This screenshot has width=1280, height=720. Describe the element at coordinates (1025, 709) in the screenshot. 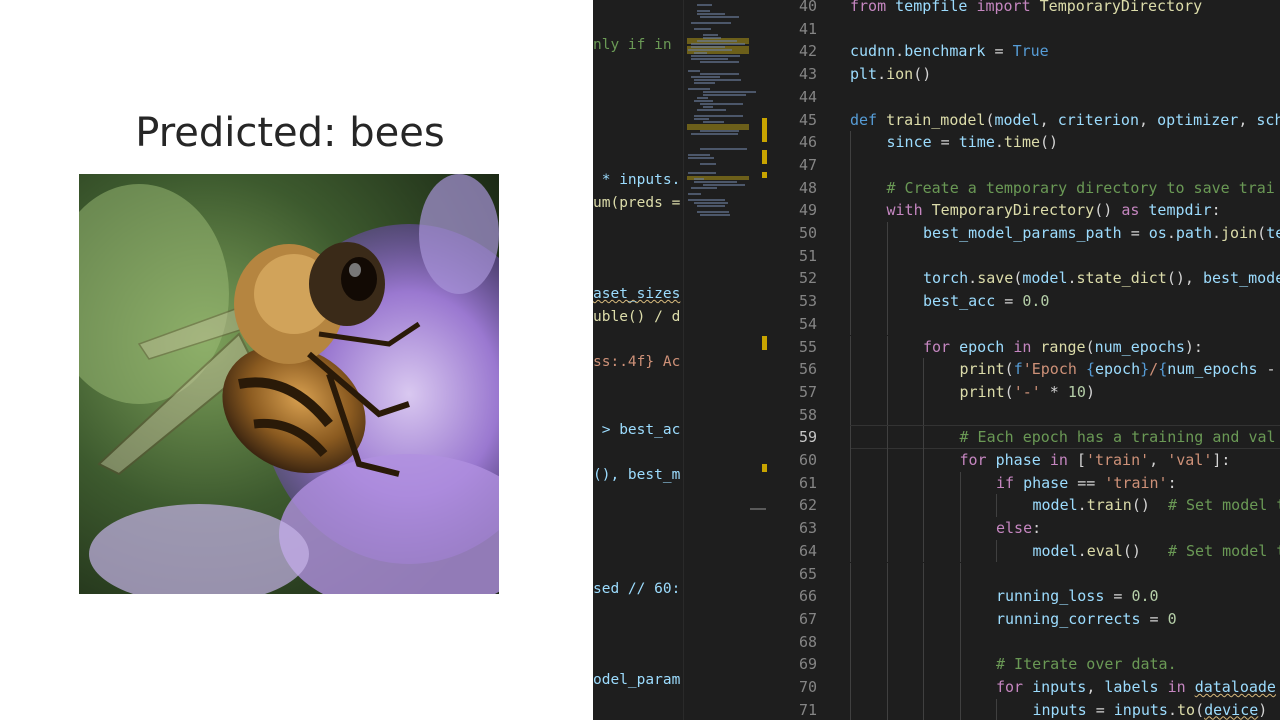

I see `code-line: 71 inputs = inputs.to(device)` at that location.